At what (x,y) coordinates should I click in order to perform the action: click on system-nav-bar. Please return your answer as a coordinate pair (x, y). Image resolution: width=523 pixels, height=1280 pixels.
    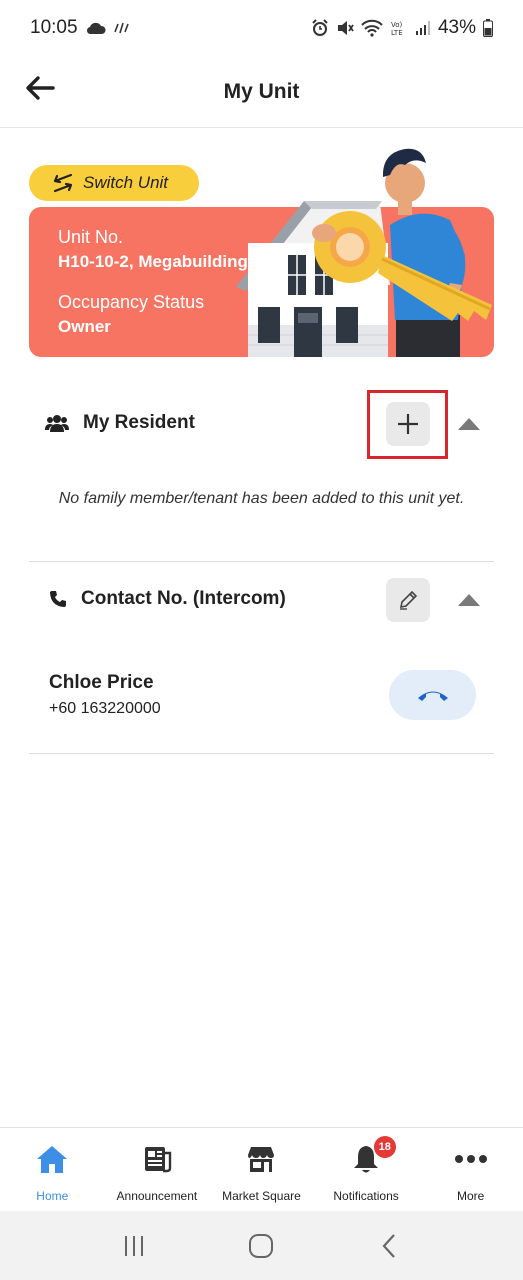
    Looking at the image, I should click on (261, 1245).